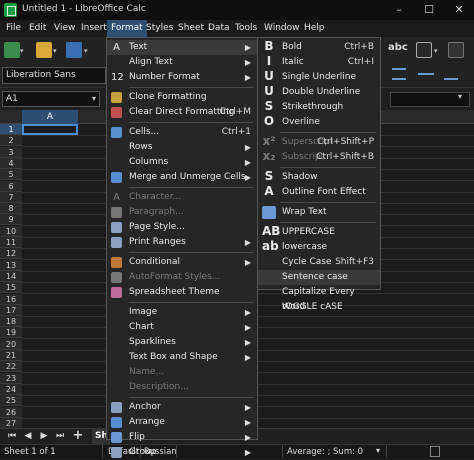 Image resolution: width=474 pixels, height=460 pixels. Describe the element at coordinates (159, 28) in the screenshot. I see `menu-styles: Styles` at that location.